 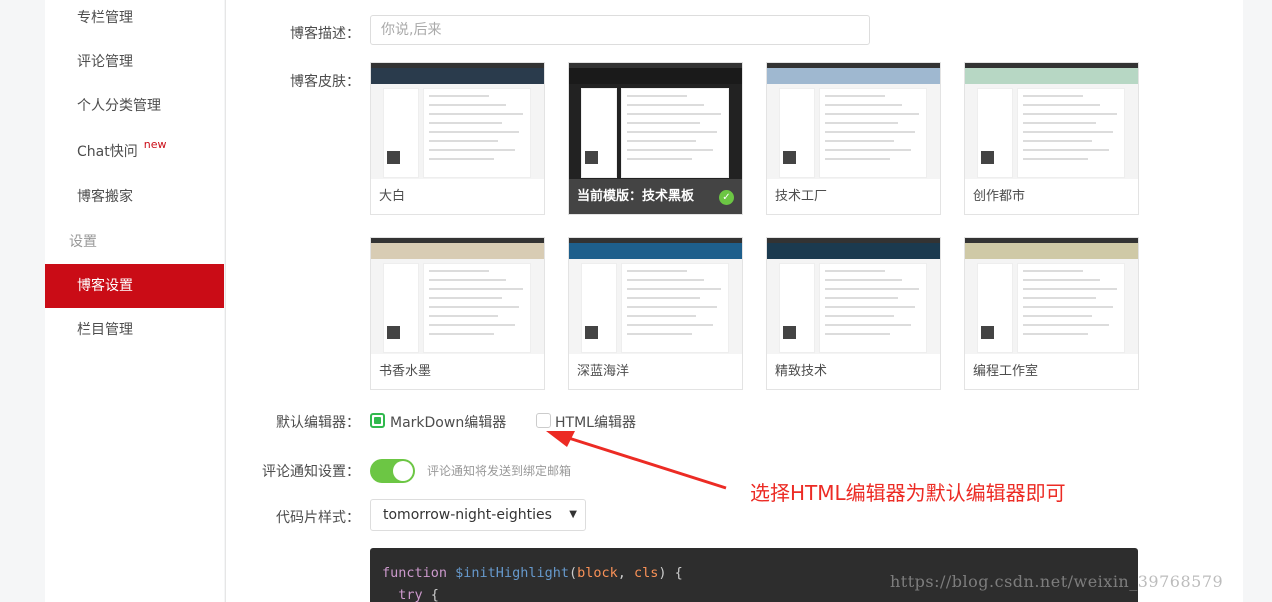 I want to click on sidebar-item-label: Chat快问, so click(x=107, y=152).